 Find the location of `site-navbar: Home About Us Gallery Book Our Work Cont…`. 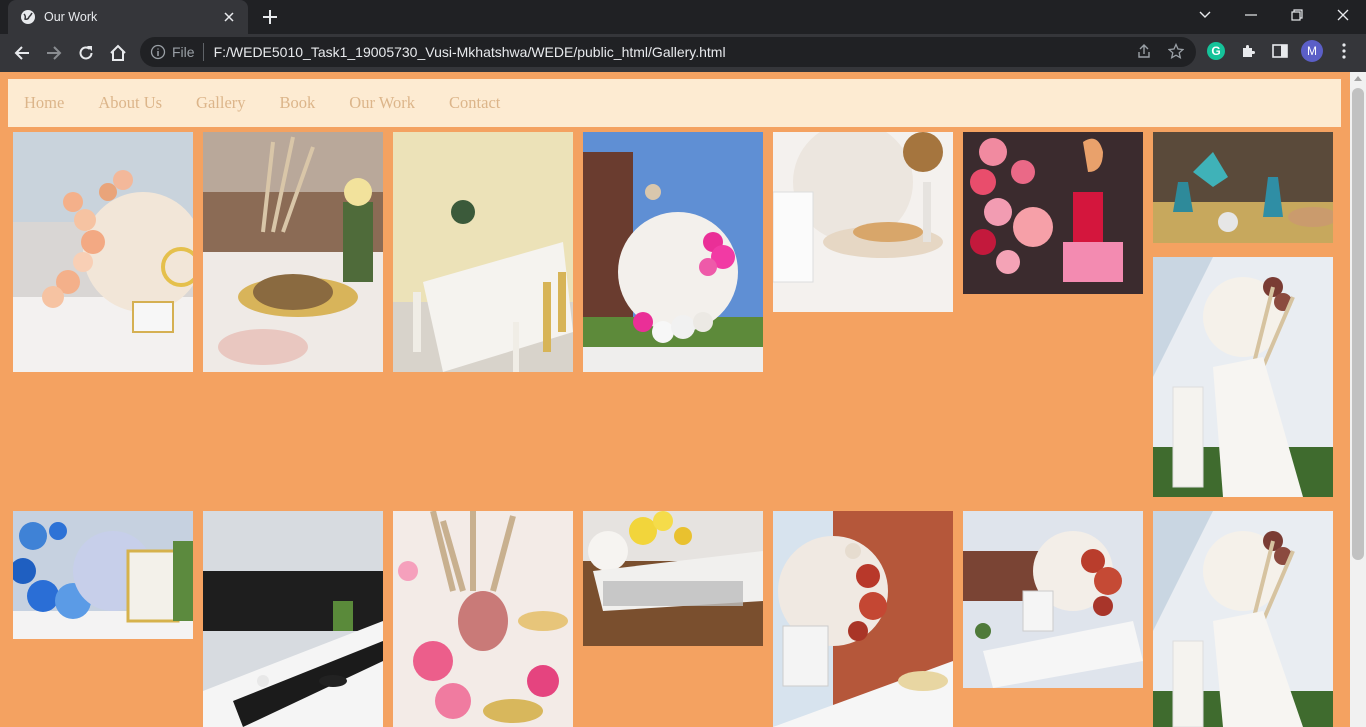

site-navbar: Home About Us Gallery Book Our Work Cont… is located at coordinates (674, 103).